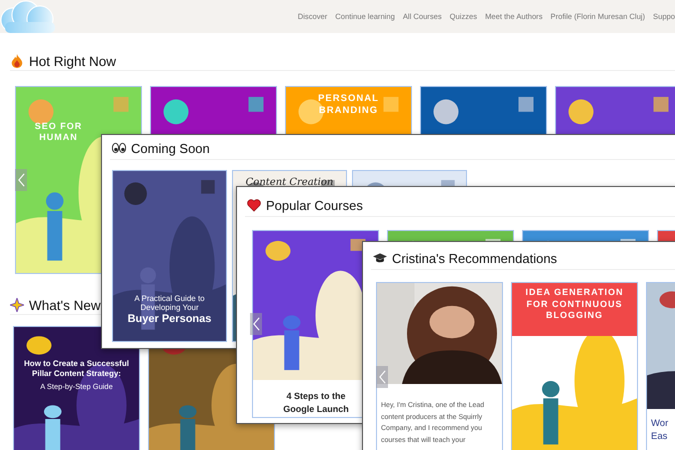 The image size is (675, 450). Describe the element at coordinates (170, 319) in the screenshot. I see `card-subtitle: Buyer Personas` at that location.